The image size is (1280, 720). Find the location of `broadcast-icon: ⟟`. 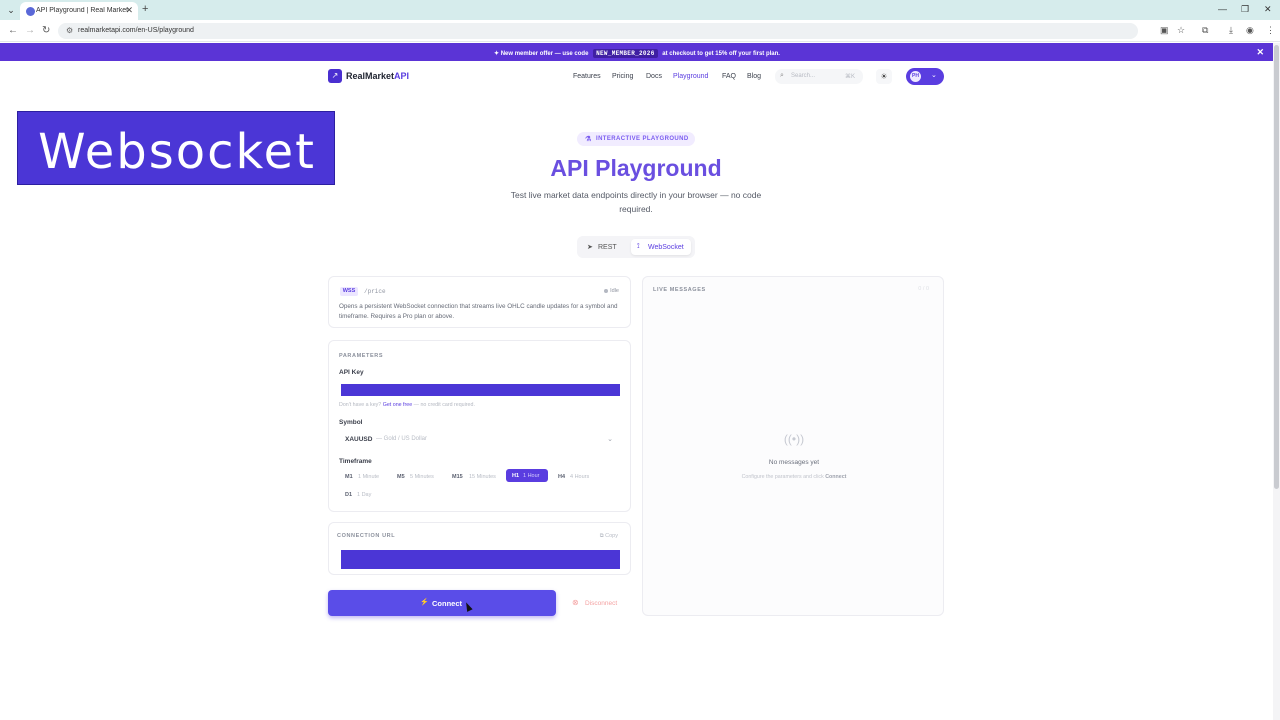

broadcast-icon: ⟟ is located at coordinates (638, 246).